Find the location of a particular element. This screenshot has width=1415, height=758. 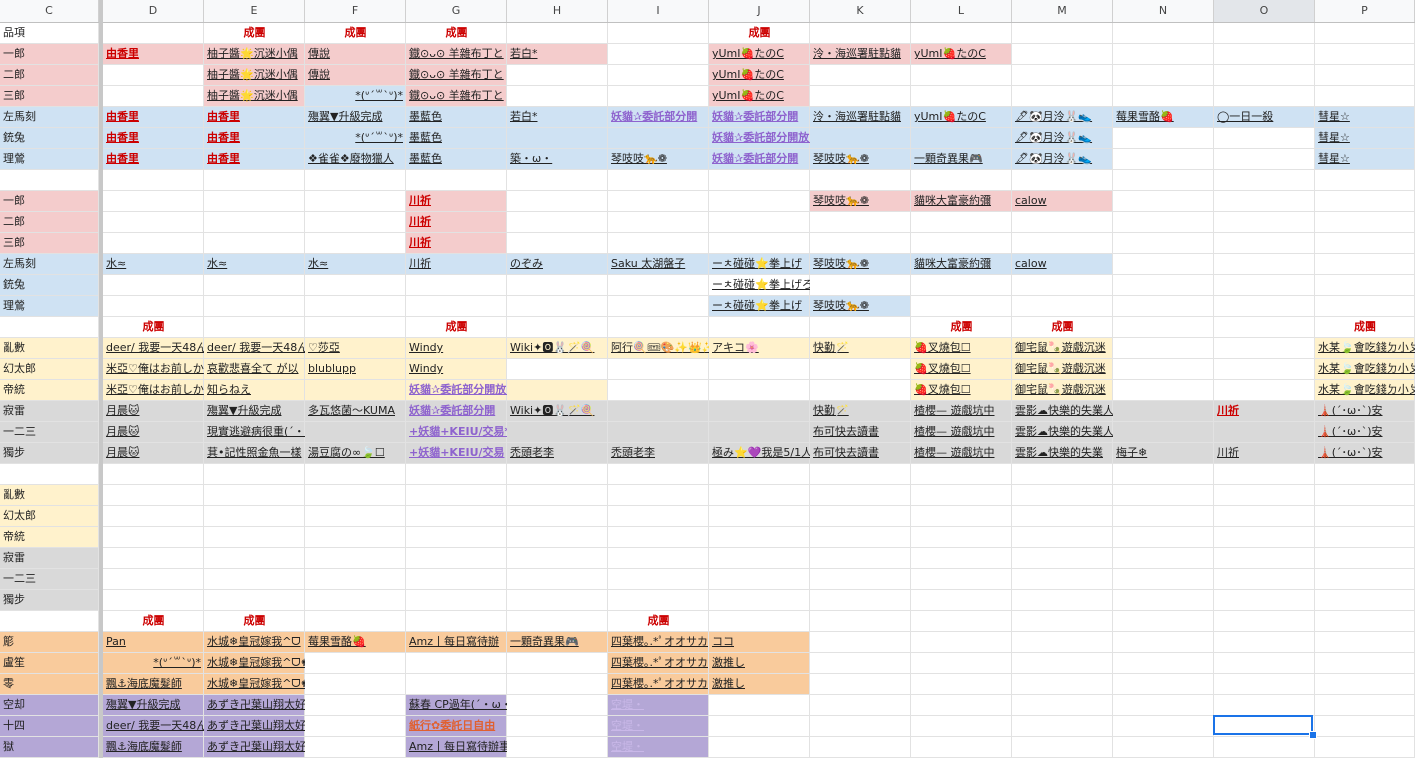

participant-cell: 🍓叉燒包☐ is located at coordinates (961, 348).